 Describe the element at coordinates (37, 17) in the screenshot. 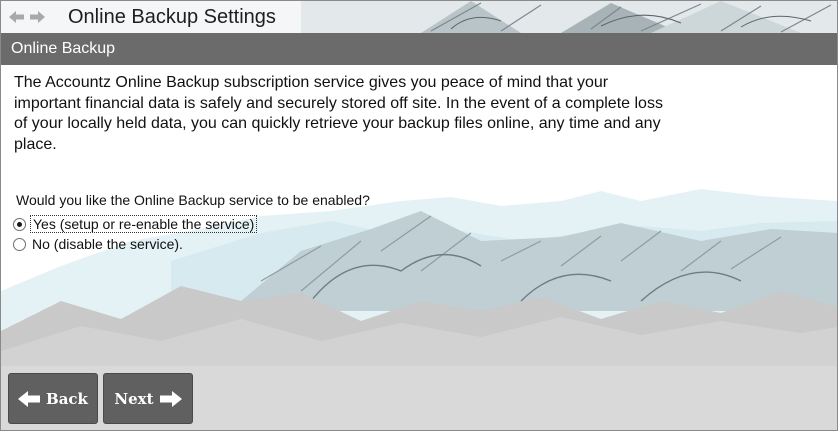

I see `arrow-right-icon` at that location.